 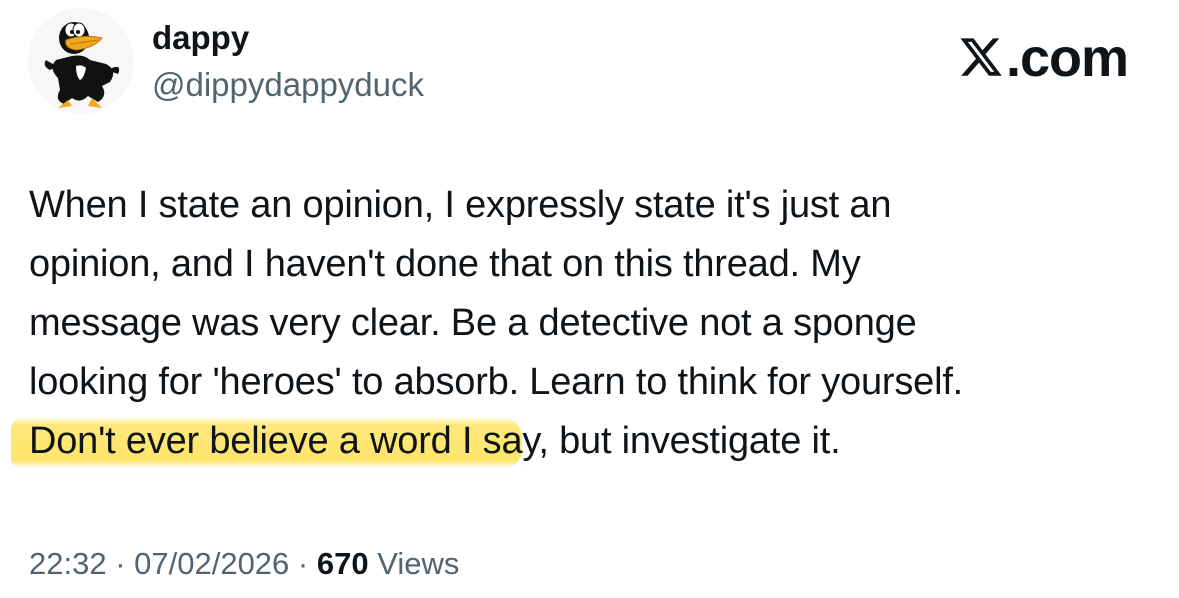 I want to click on cartoon-duck-avatar-icon, so click(x=82, y=65).